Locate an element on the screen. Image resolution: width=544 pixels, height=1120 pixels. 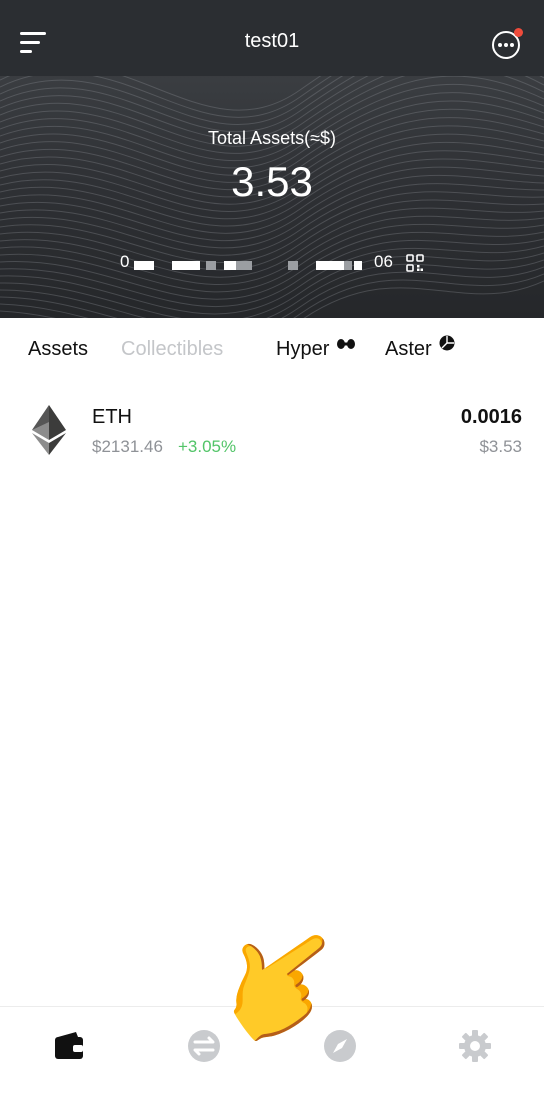
compass-icon is located at coordinates (340, 1046).